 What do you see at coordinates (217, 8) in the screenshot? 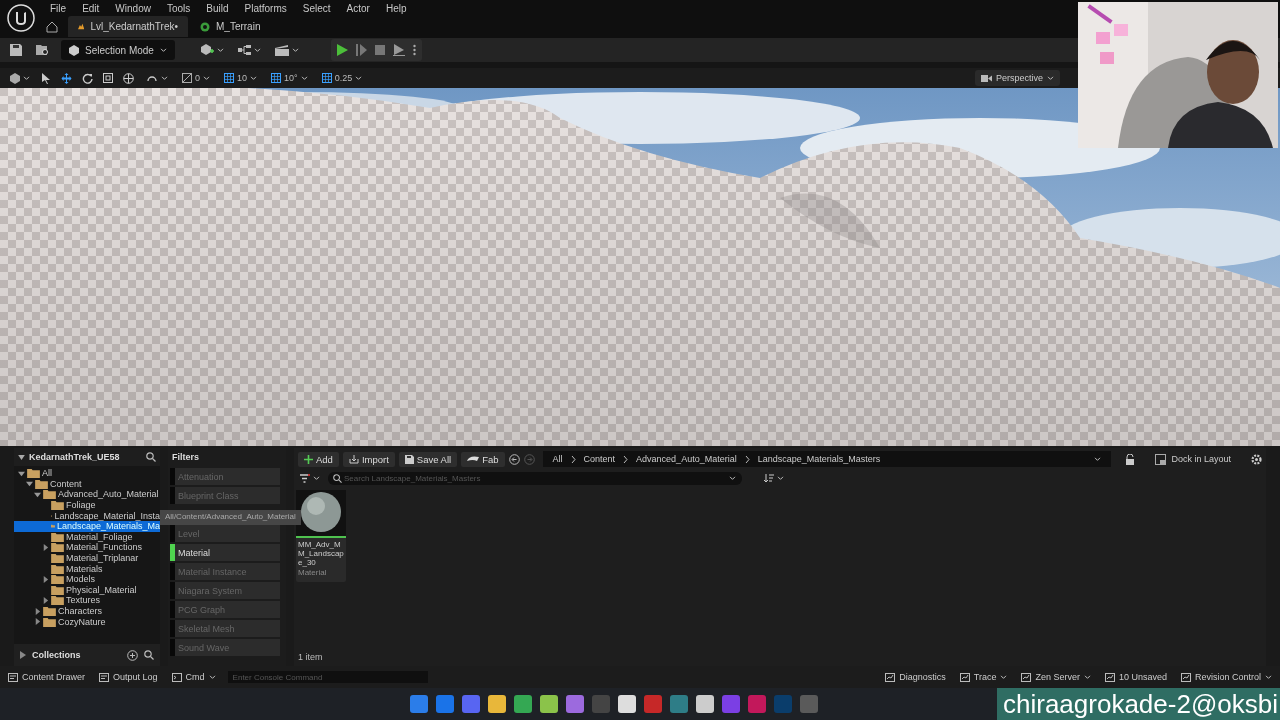
I see `menu-item: Build` at bounding box center [217, 8].